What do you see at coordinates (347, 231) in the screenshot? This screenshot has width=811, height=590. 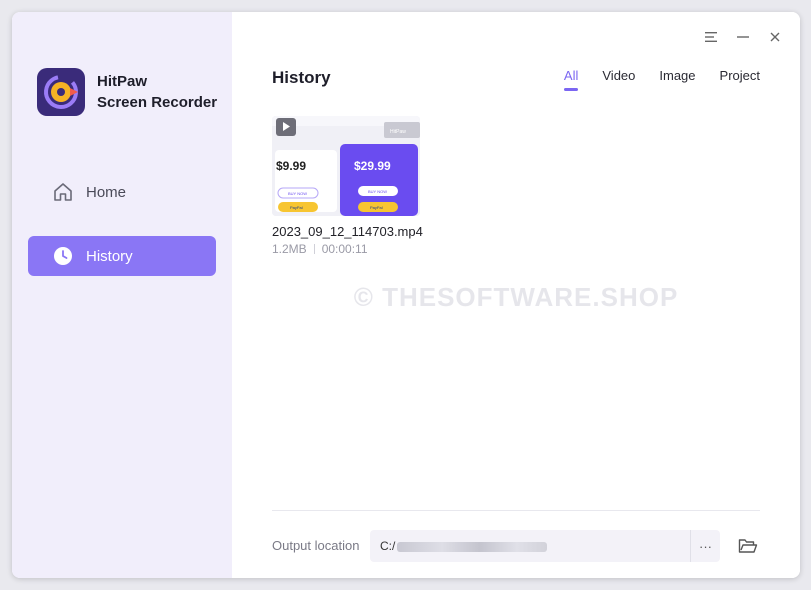 I see `file-name: 2023_09_12_114703.mp4` at bounding box center [347, 231].